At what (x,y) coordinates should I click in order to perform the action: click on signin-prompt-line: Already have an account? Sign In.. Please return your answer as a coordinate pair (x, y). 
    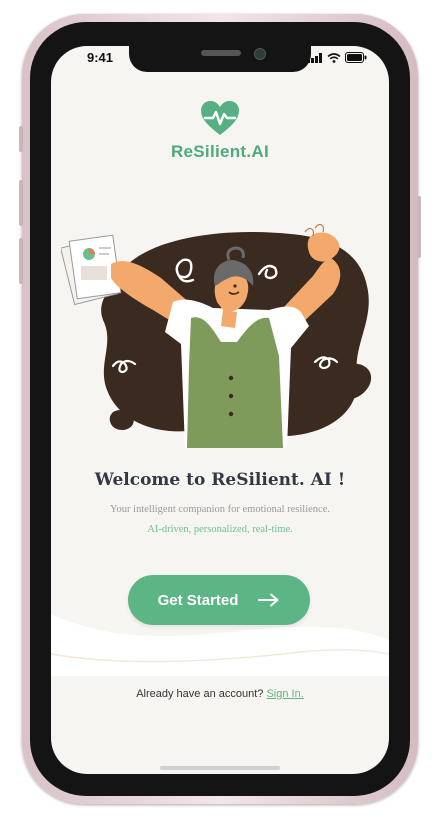
    Looking at the image, I should click on (220, 694).